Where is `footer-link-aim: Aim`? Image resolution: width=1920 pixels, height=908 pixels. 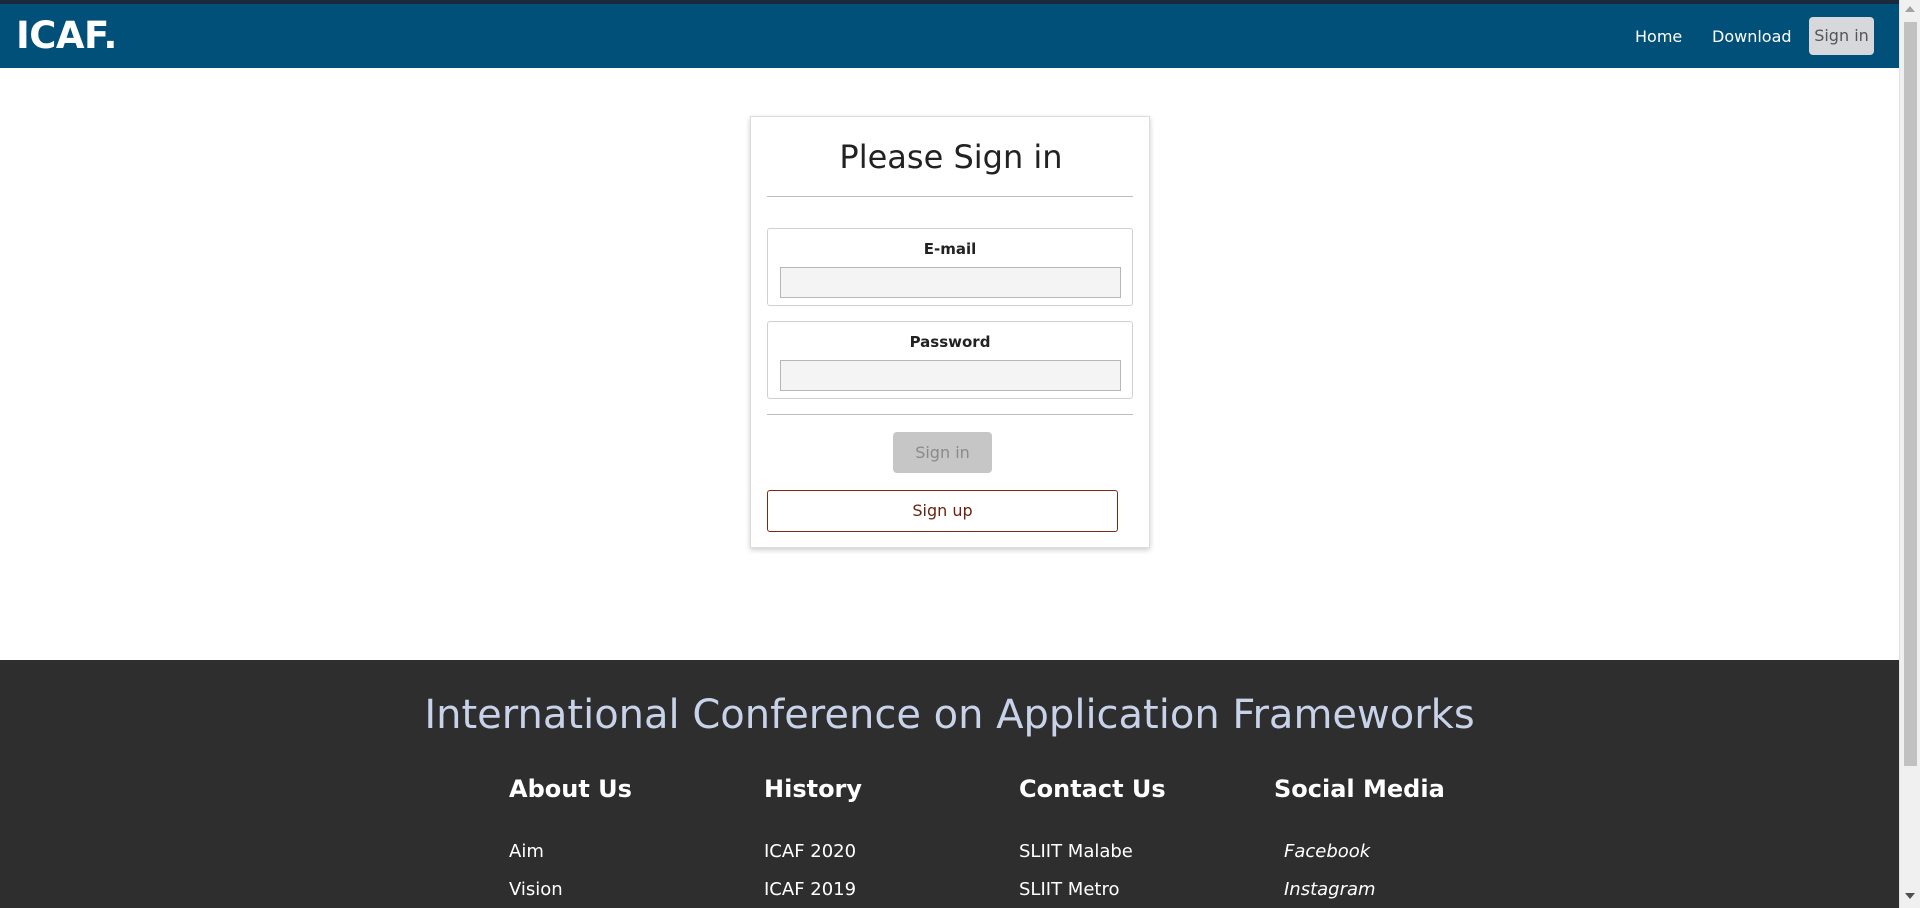 footer-link-aim: Aim is located at coordinates (526, 852).